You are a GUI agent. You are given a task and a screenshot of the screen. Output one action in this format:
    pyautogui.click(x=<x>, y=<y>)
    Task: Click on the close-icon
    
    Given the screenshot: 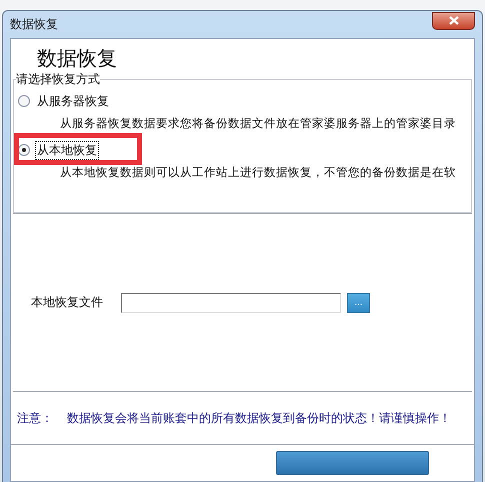 What is the action you would take?
    pyautogui.click(x=453, y=20)
    